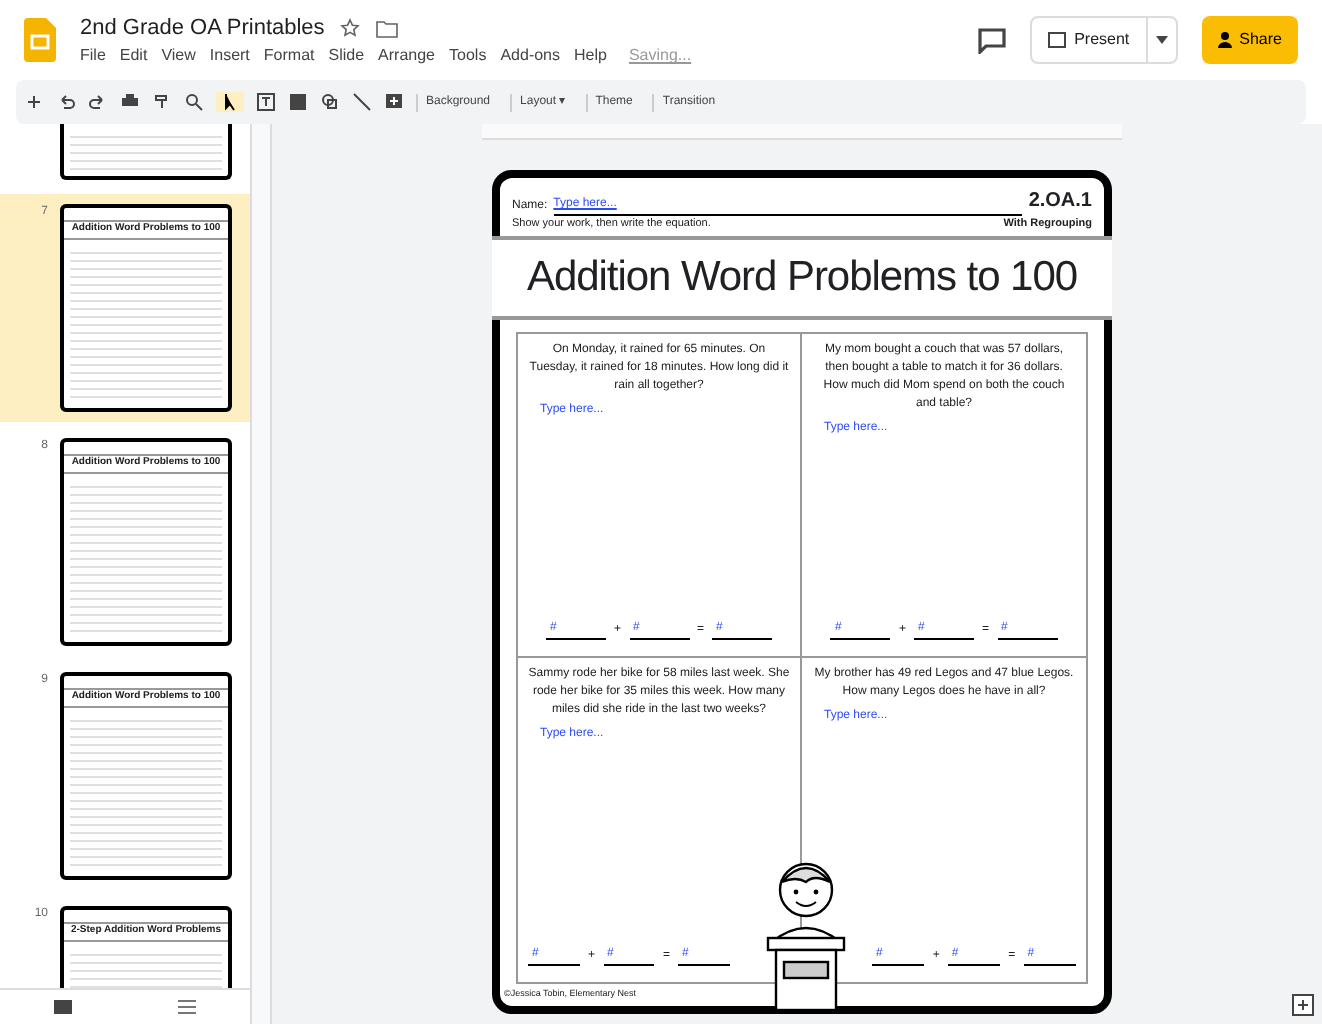 The height and width of the screenshot is (1024, 1322). I want to click on select-icon, so click(230, 102).